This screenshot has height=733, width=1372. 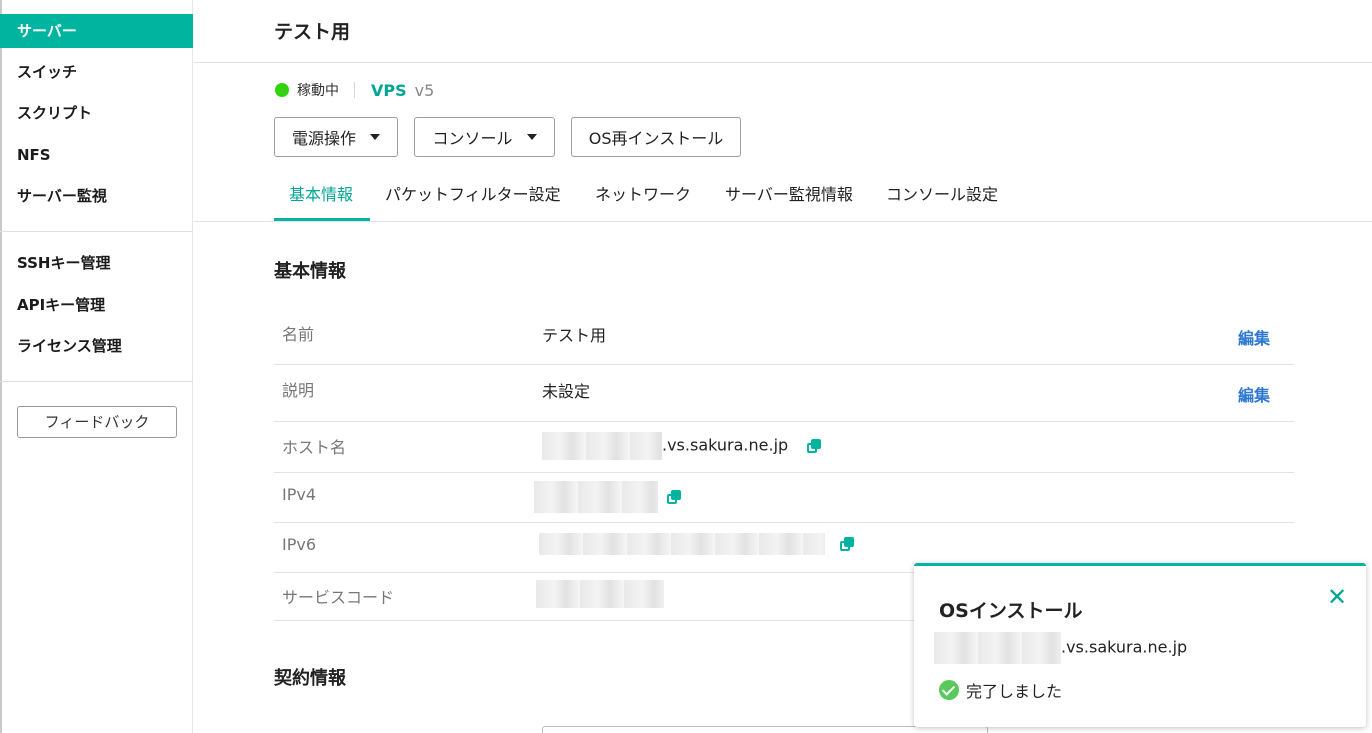 What do you see at coordinates (942, 199) in the screenshot?
I see `tab-console-settings: コンソール設定` at bounding box center [942, 199].